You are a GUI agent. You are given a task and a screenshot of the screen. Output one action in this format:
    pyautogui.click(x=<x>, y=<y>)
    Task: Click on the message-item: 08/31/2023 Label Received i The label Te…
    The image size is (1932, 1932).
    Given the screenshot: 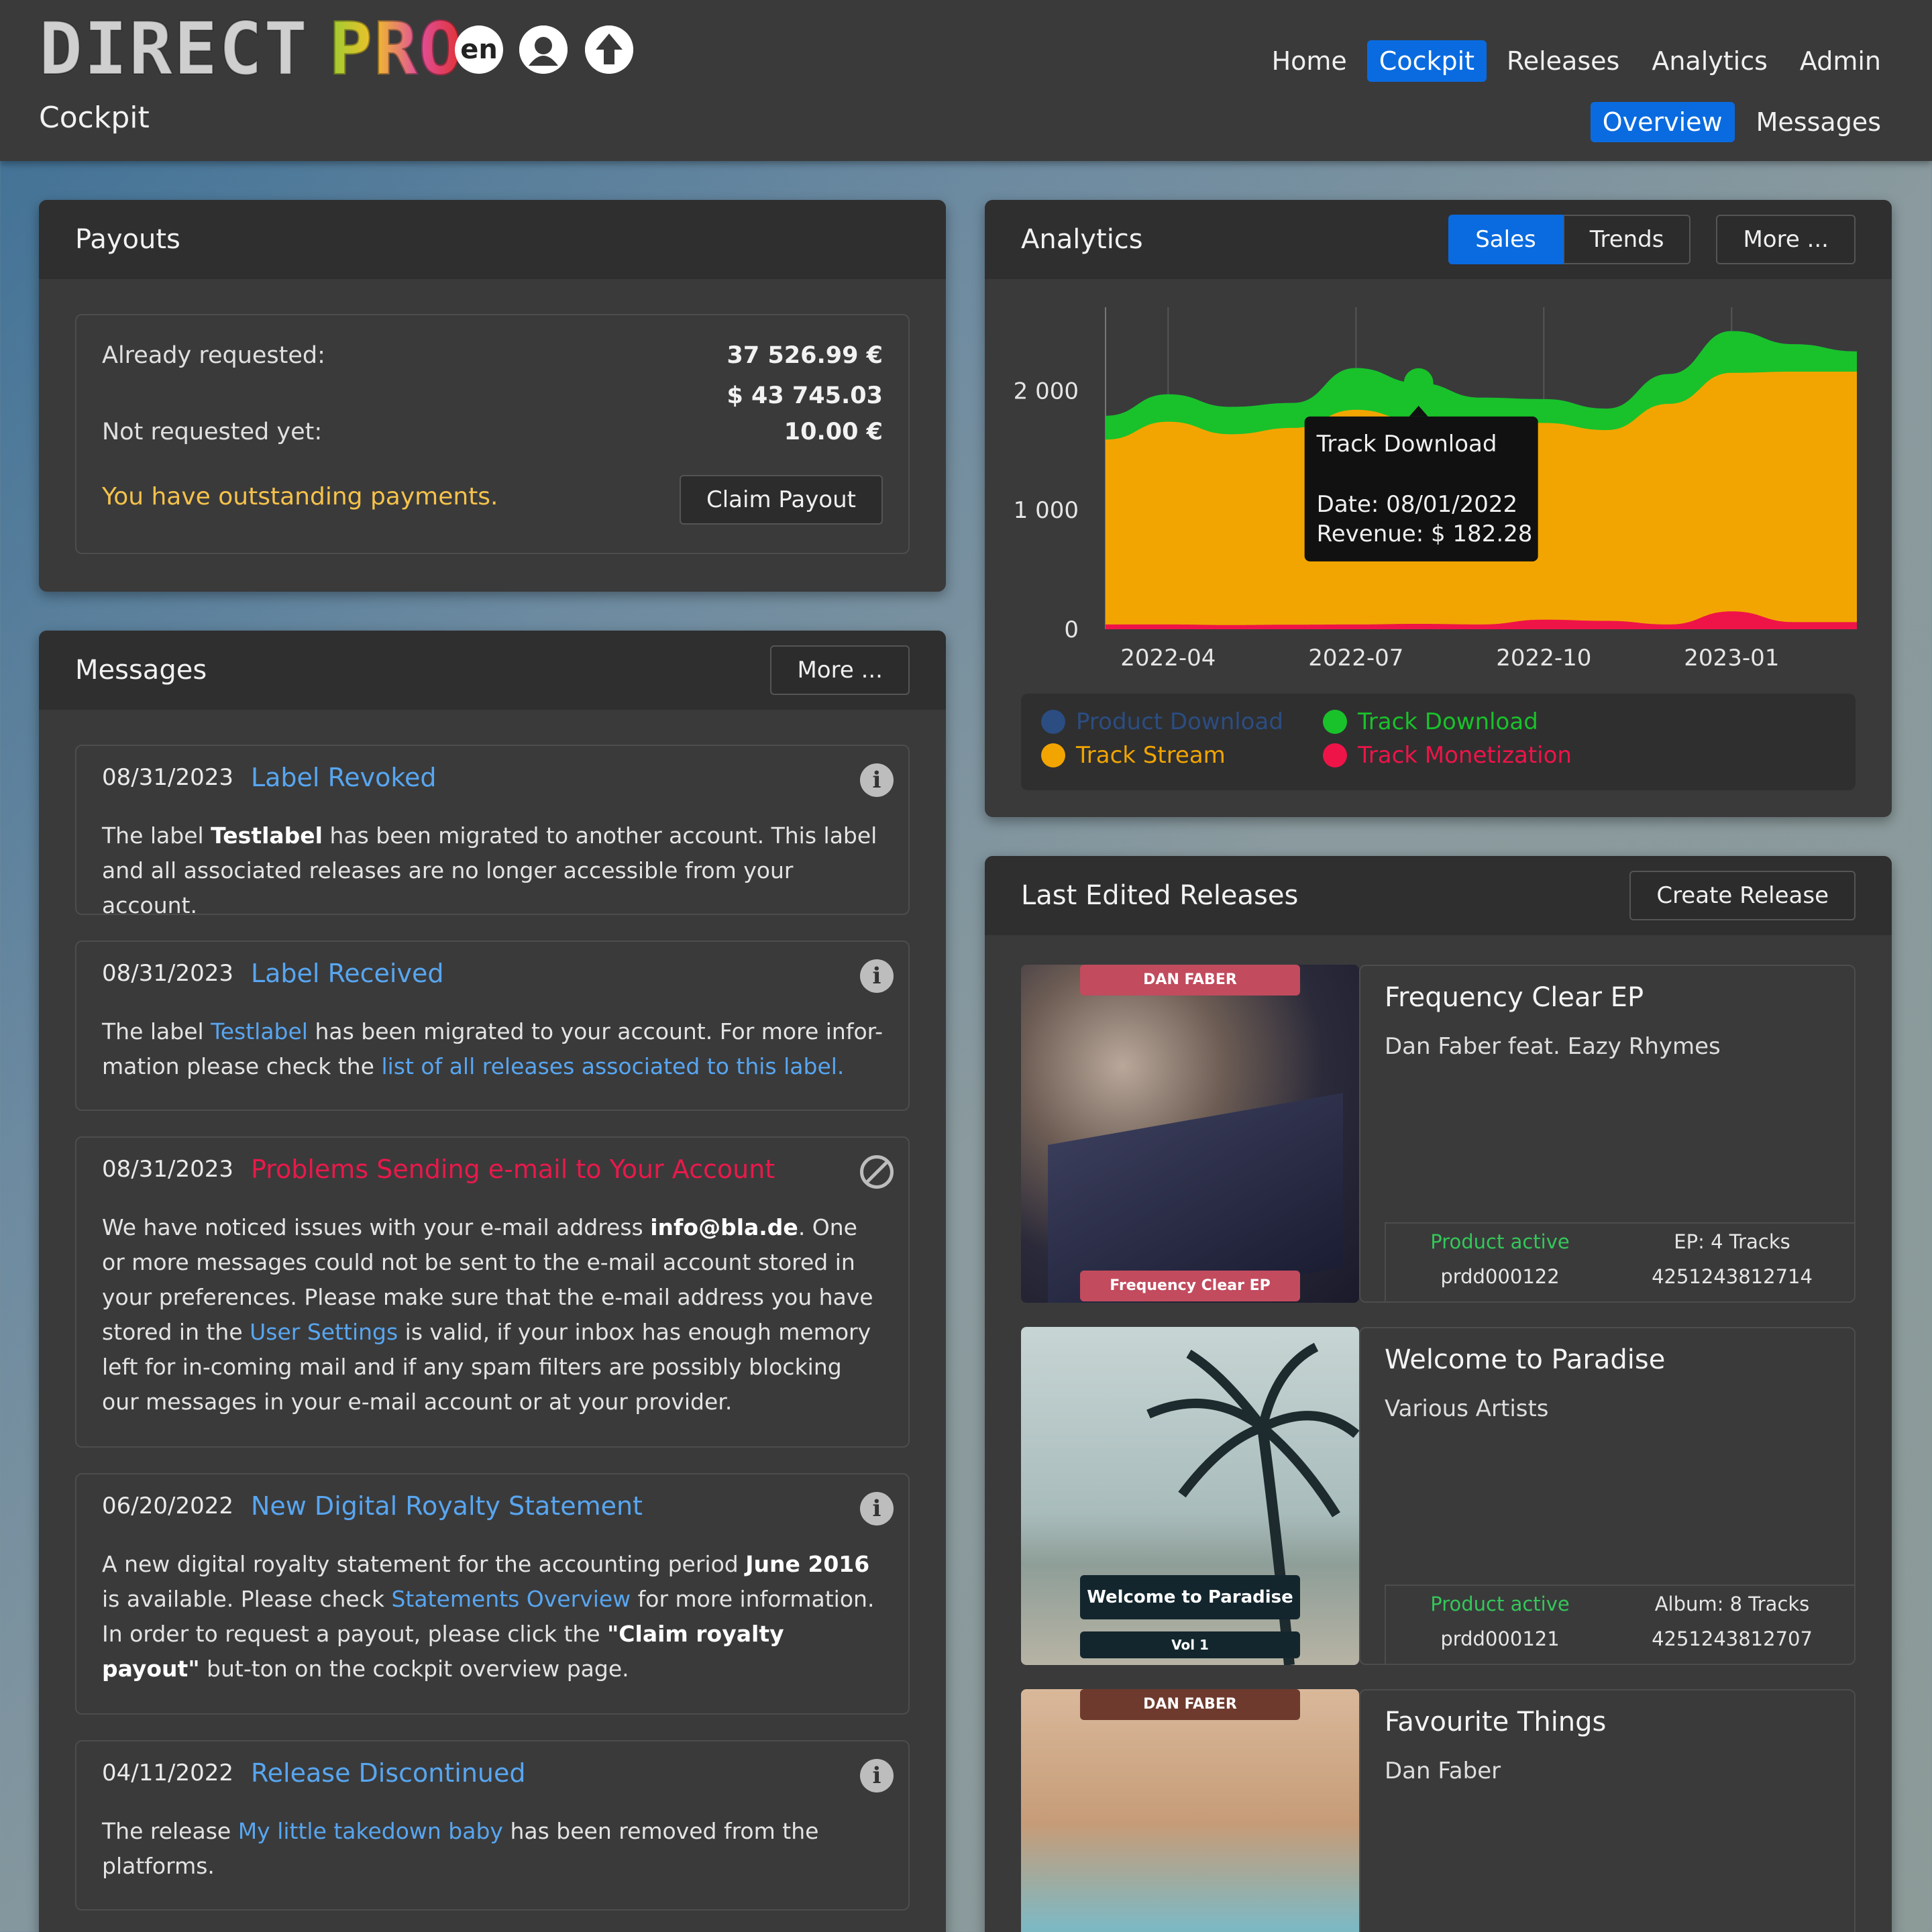 What is the action you would take?
    pyautogui.click(x=492, y=1026)
    